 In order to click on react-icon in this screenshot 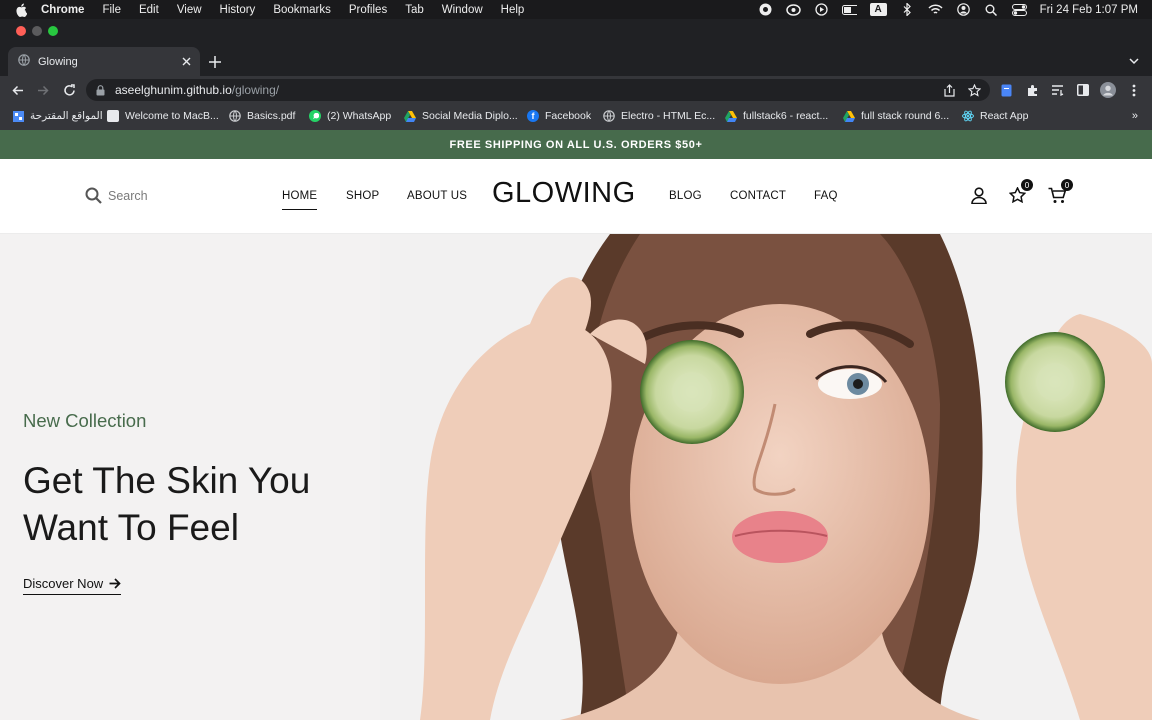, I will do `click(968, 116)`.